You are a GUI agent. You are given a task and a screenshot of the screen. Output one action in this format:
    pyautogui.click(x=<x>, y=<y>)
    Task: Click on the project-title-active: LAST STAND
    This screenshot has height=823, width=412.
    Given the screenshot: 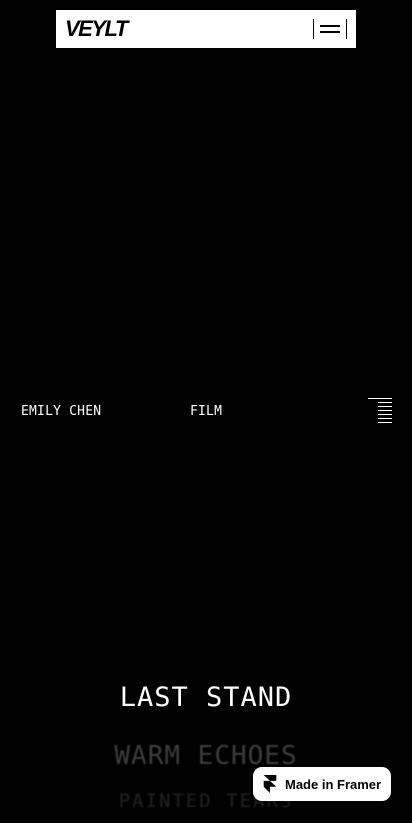 What is the action you would take?
    pyautogui.click(x=206, y=697)
    